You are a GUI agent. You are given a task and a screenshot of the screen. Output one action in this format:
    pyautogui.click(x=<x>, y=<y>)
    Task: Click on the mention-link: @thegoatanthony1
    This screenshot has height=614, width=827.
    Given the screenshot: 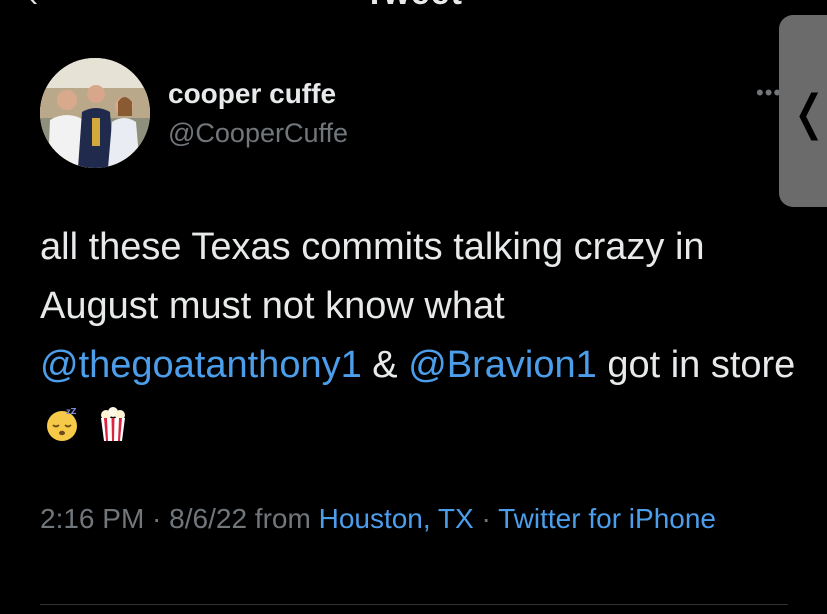 What is the action you would take?
    pyautogui.click(x=201, y=365)
    